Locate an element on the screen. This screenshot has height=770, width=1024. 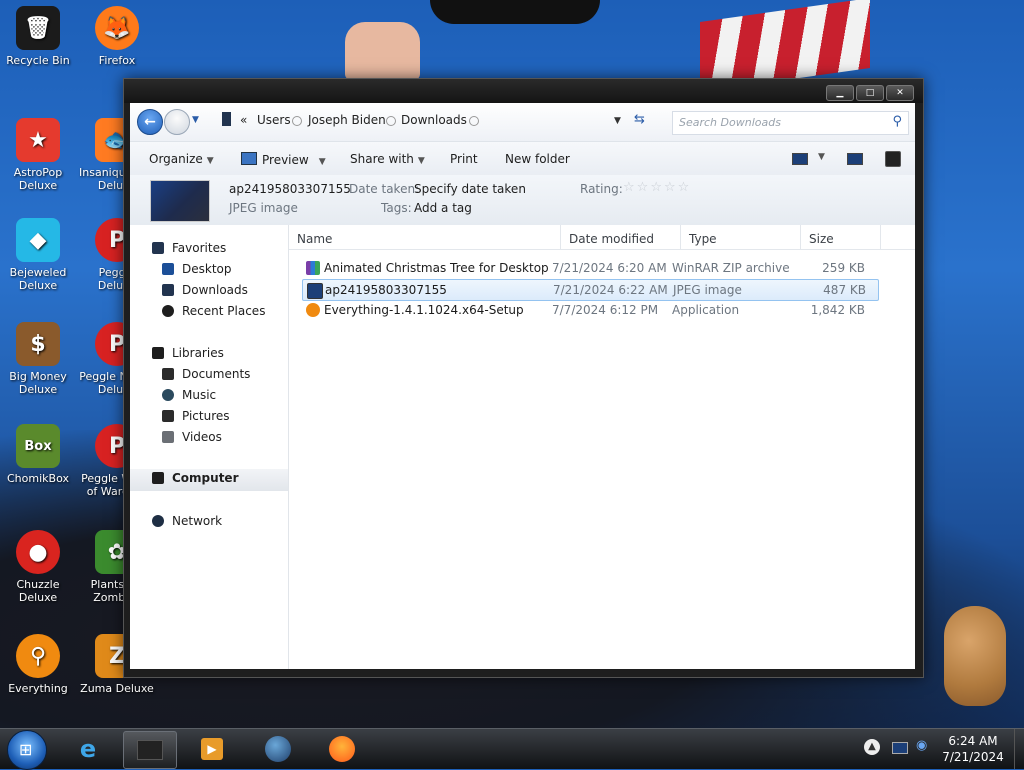
volume-tray-icon: ◉ is located at coordinates (921, 745).